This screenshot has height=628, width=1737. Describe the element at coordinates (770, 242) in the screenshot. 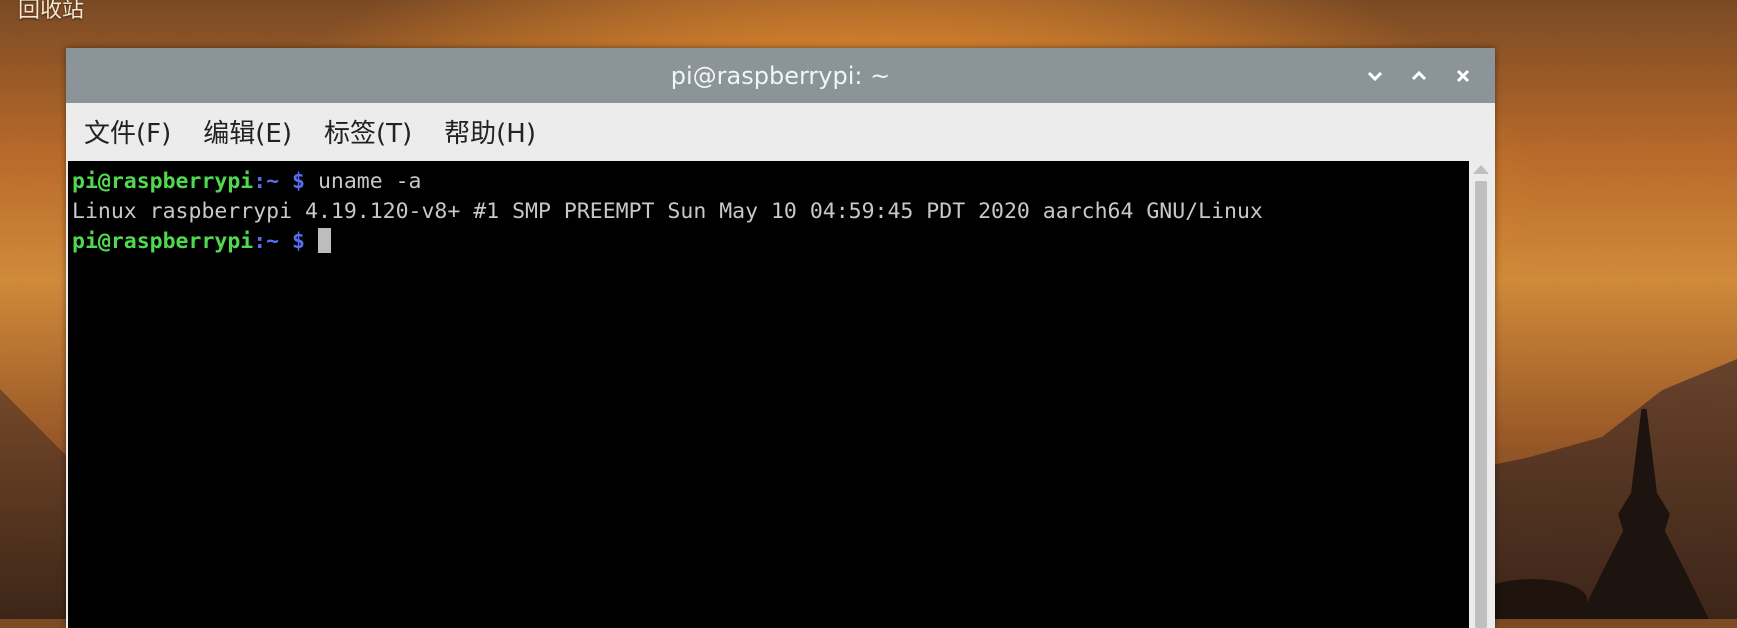

I see `terminal-line: pi@raspberrypi:~ $` at that location.